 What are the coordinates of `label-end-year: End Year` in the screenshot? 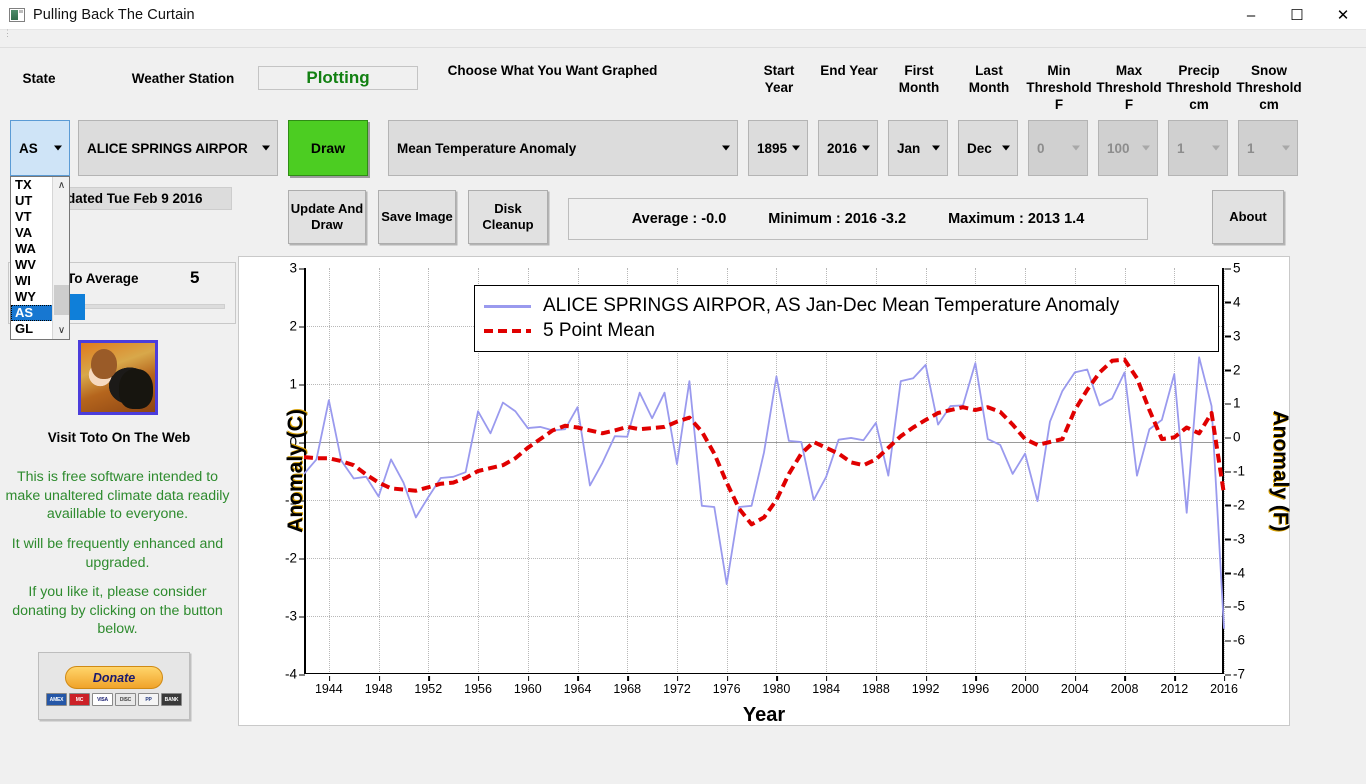 It's located at (849, 70).